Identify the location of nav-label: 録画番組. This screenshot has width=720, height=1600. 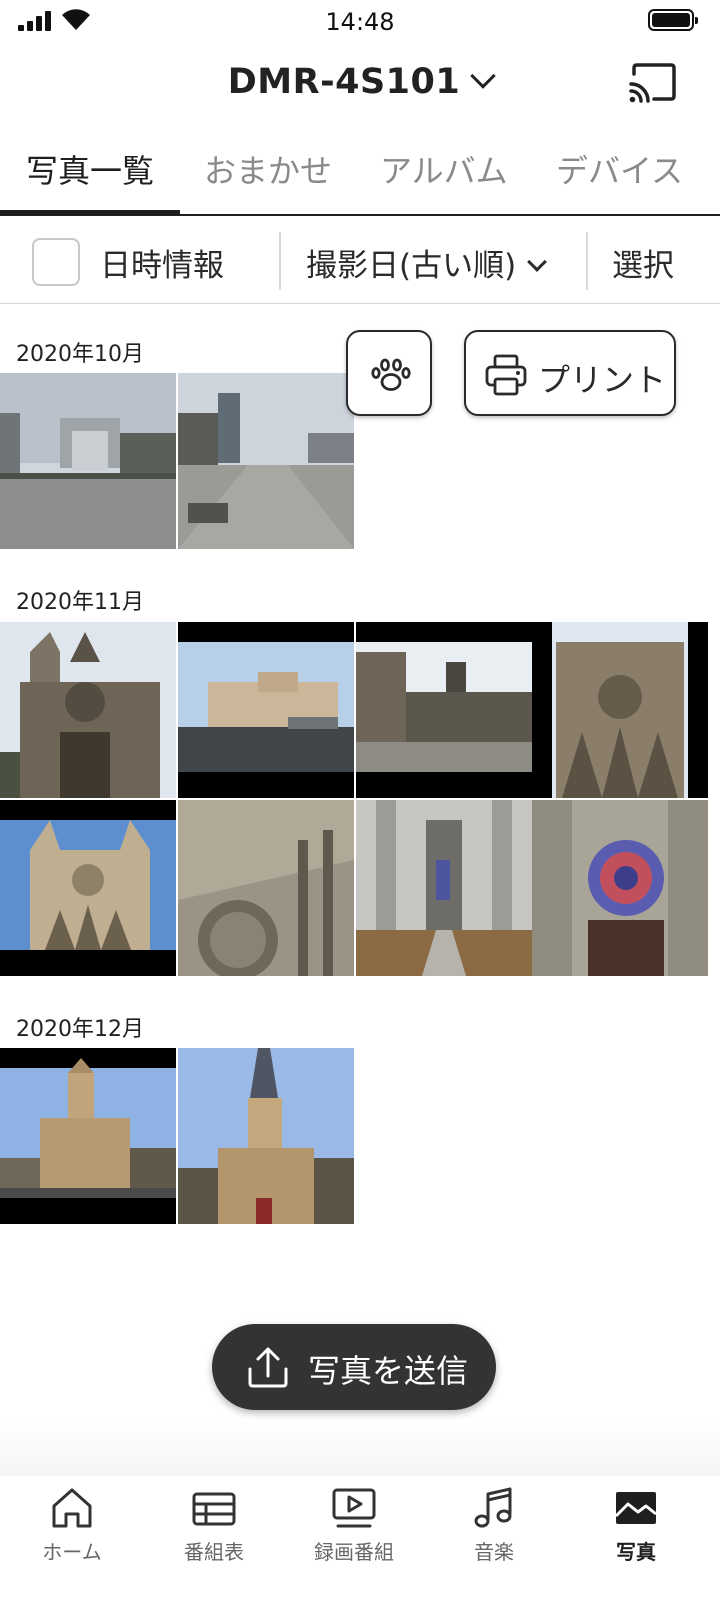
(354, 1552).